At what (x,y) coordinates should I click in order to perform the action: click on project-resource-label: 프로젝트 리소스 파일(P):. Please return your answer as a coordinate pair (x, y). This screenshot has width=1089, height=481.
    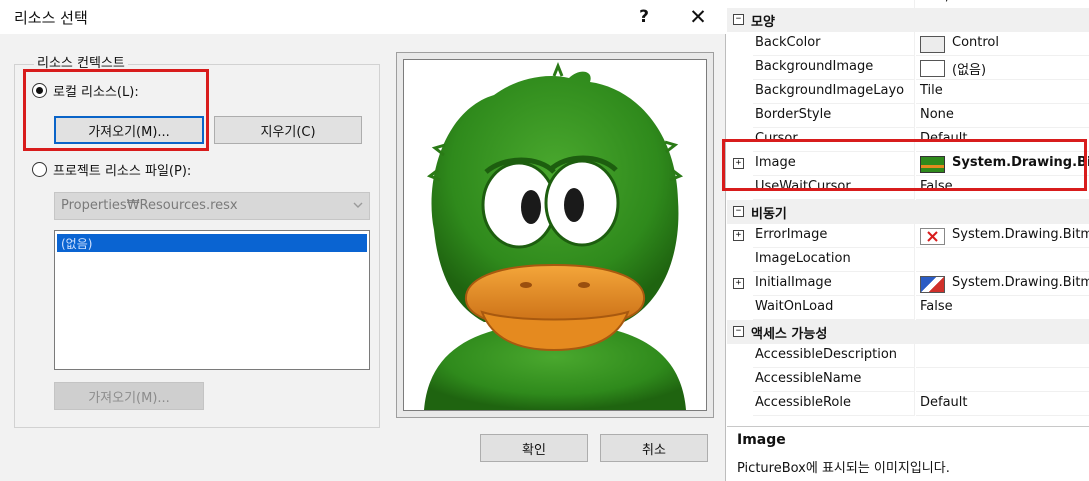
    Looking at the image, I should click on (122, 171).